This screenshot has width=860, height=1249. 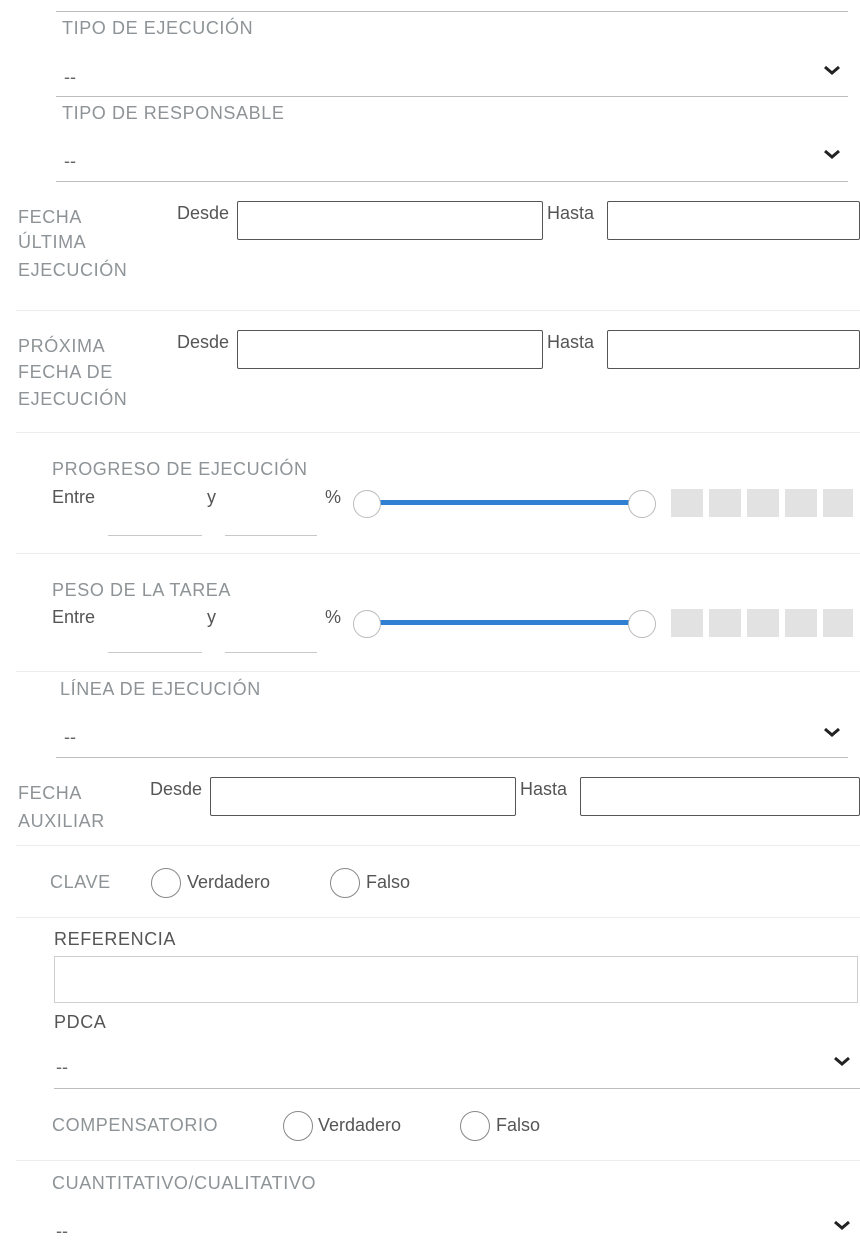 What do you see at coordinates (733, 220) in the screenshot?
I see `fecha-ultima-hasta-input` at bounding box center [733, 220].